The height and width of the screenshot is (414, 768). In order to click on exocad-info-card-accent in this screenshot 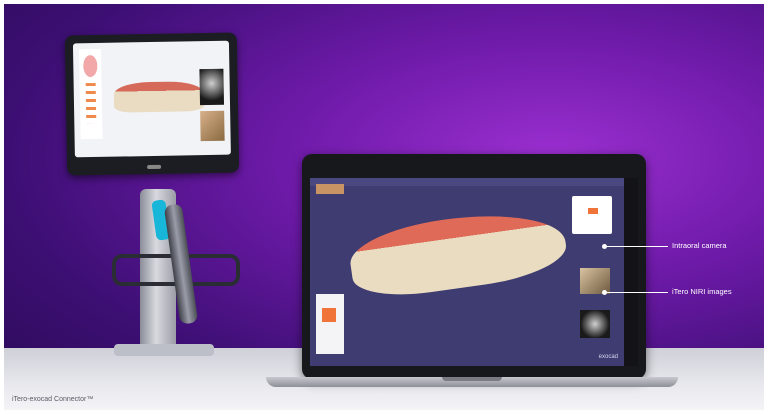, I will do `click(593, 211)`.